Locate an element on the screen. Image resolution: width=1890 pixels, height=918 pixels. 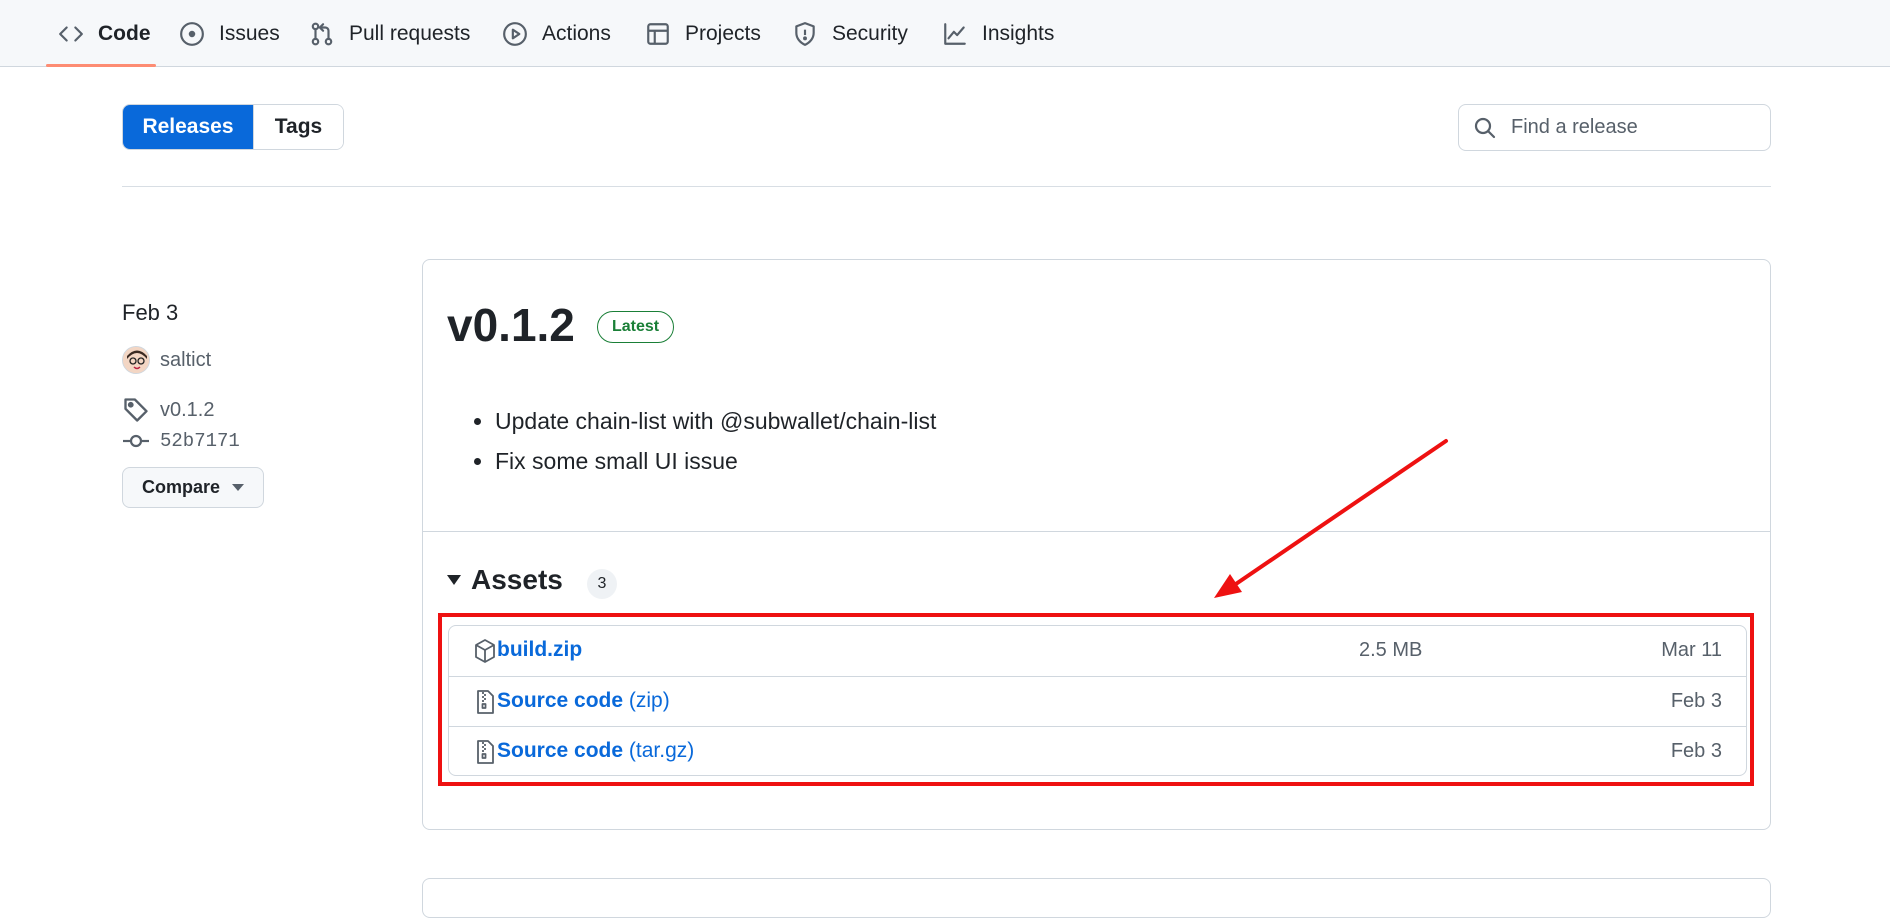
tab-projects: Projects is located at coordinates (703, 33).